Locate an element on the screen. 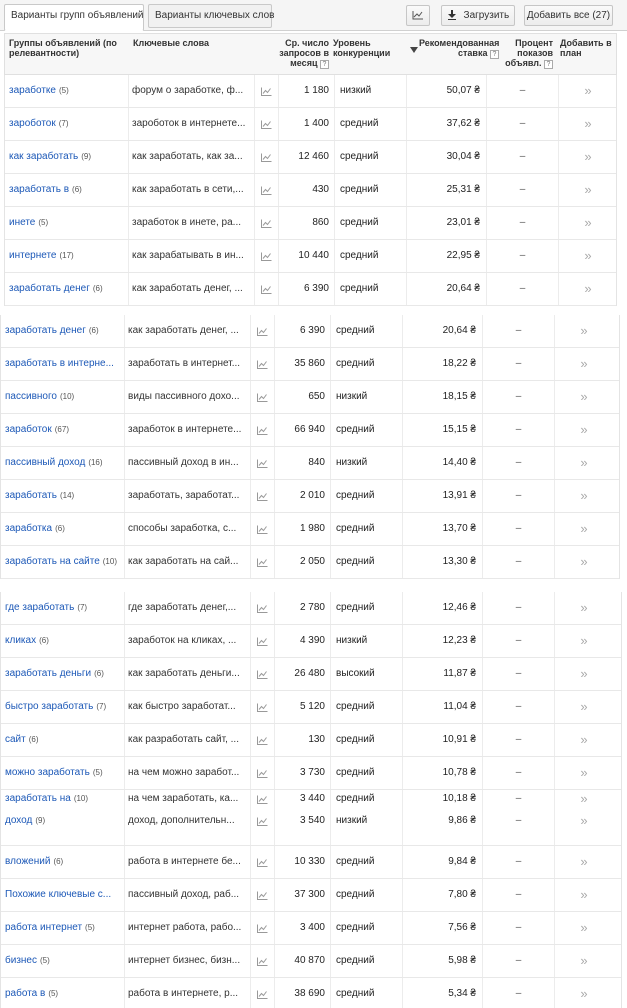 This screenshot has width=627, height=1008. ad-group-link: заработать is located at coordinates (31, 495).